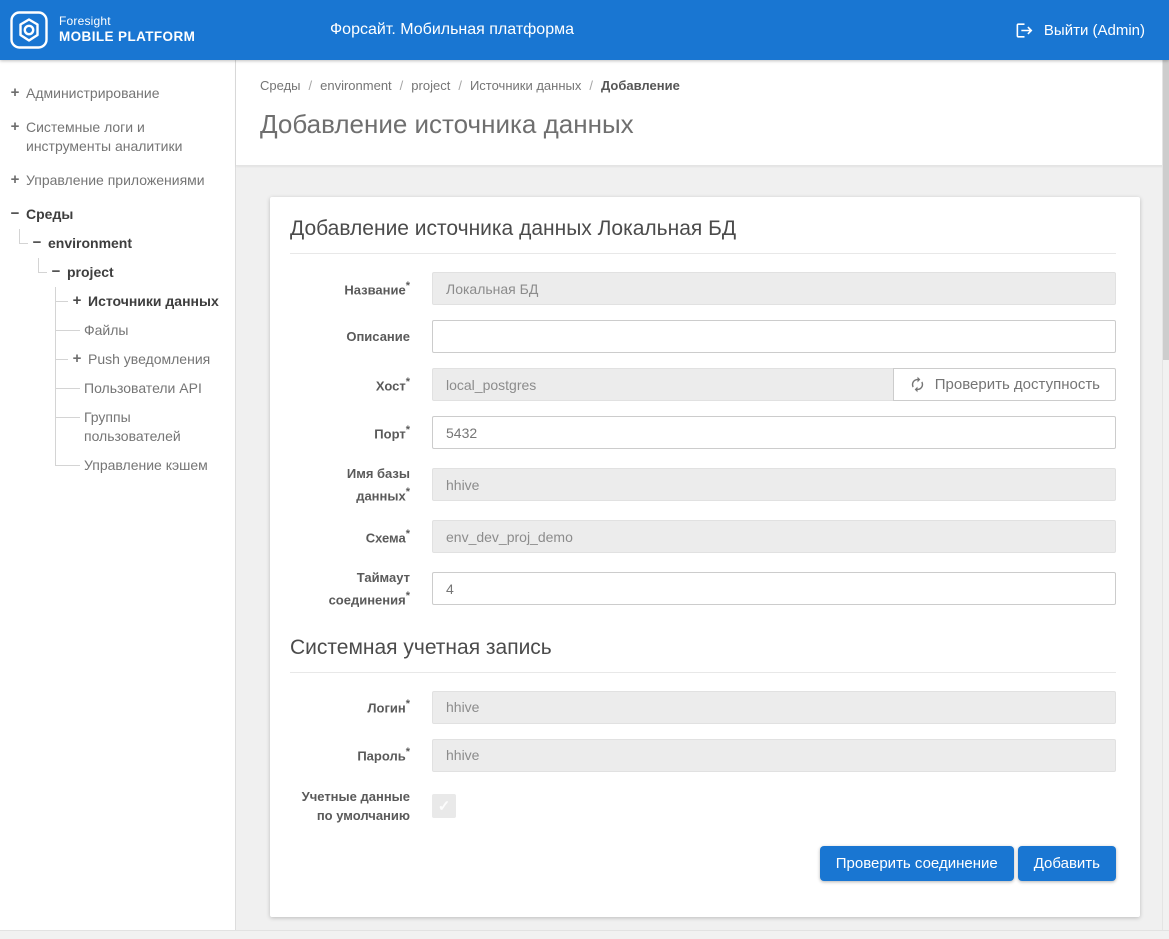 Image resolution: width=1169 pixels, height=939 pixels. Describe the element at coordinates (355, 806) in the screenshot. I see `default-credentials-label: Учетные данные по умолчанию` at that location.